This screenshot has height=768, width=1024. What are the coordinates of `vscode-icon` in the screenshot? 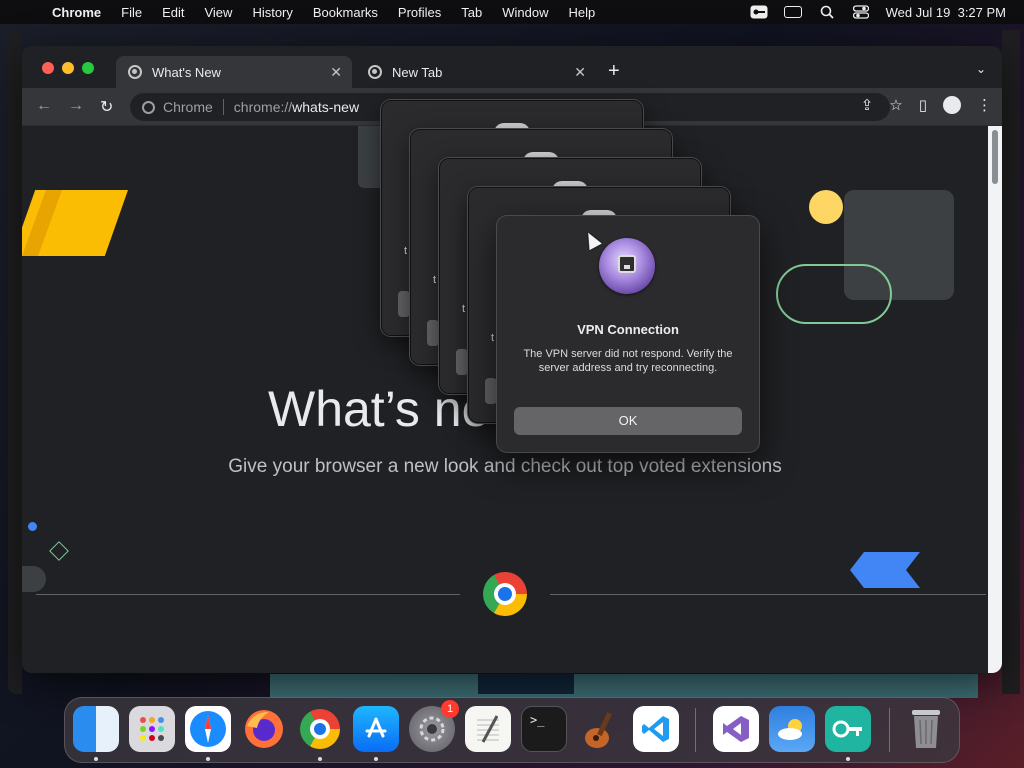 It's located at (656, 729).